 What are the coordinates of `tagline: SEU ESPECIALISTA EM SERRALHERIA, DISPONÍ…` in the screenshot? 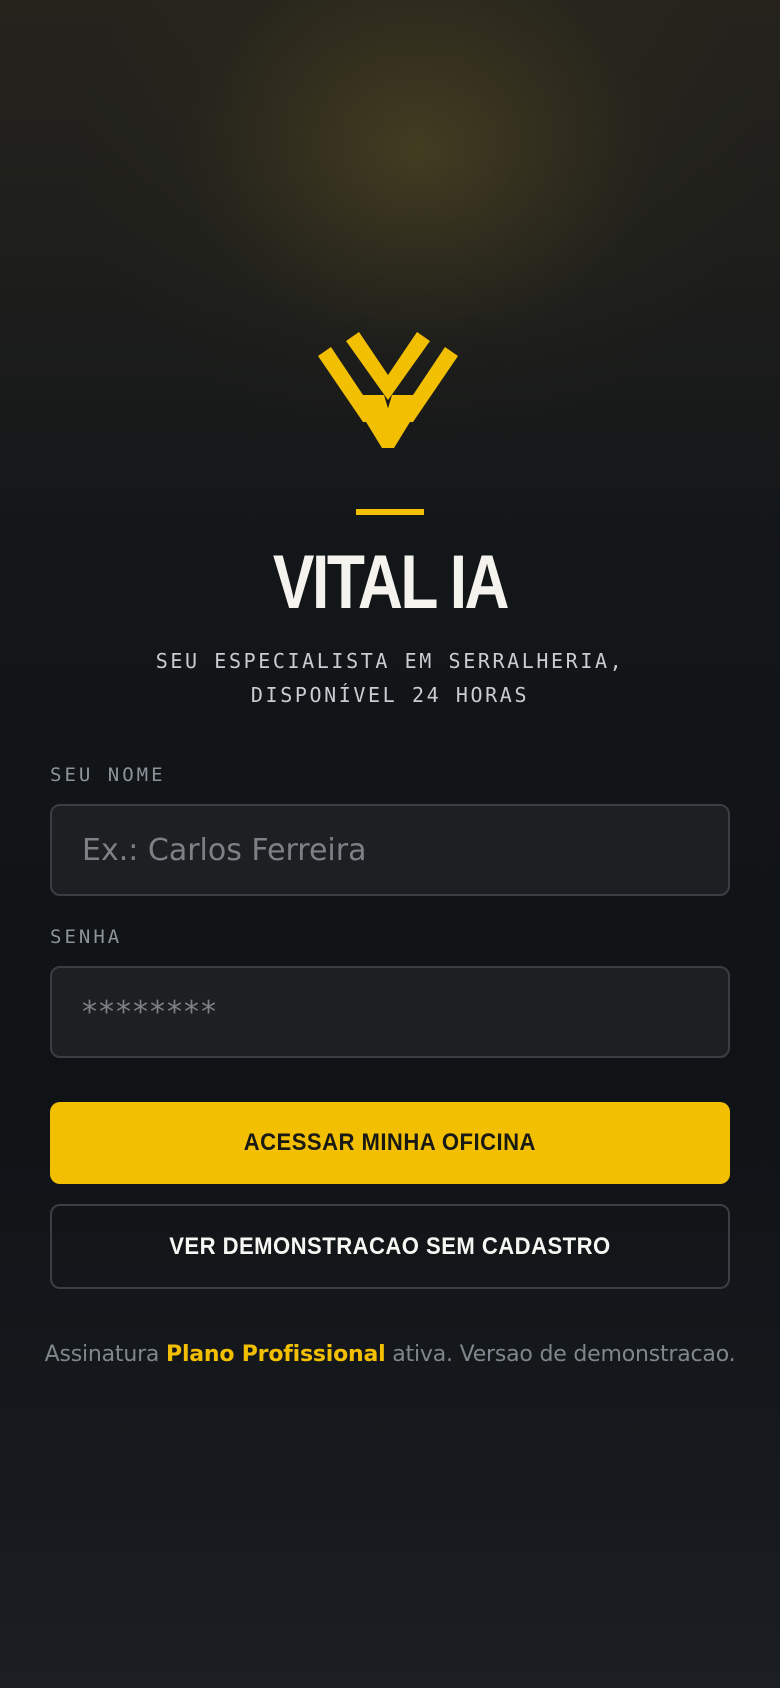 It's located at (390, 678).